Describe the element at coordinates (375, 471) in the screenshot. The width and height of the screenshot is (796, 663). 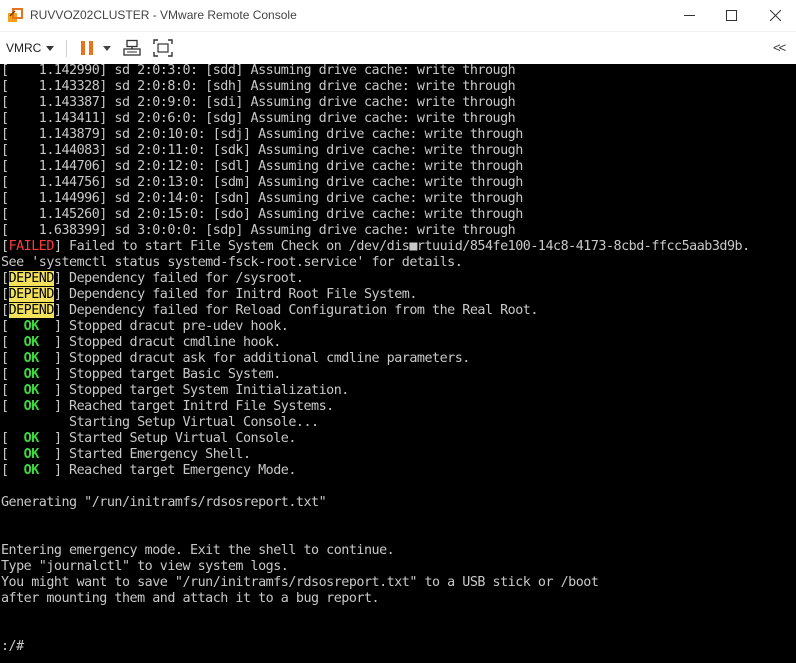
I see `console-line: [ OK ] Reached target Emergency Mode.` at that location.